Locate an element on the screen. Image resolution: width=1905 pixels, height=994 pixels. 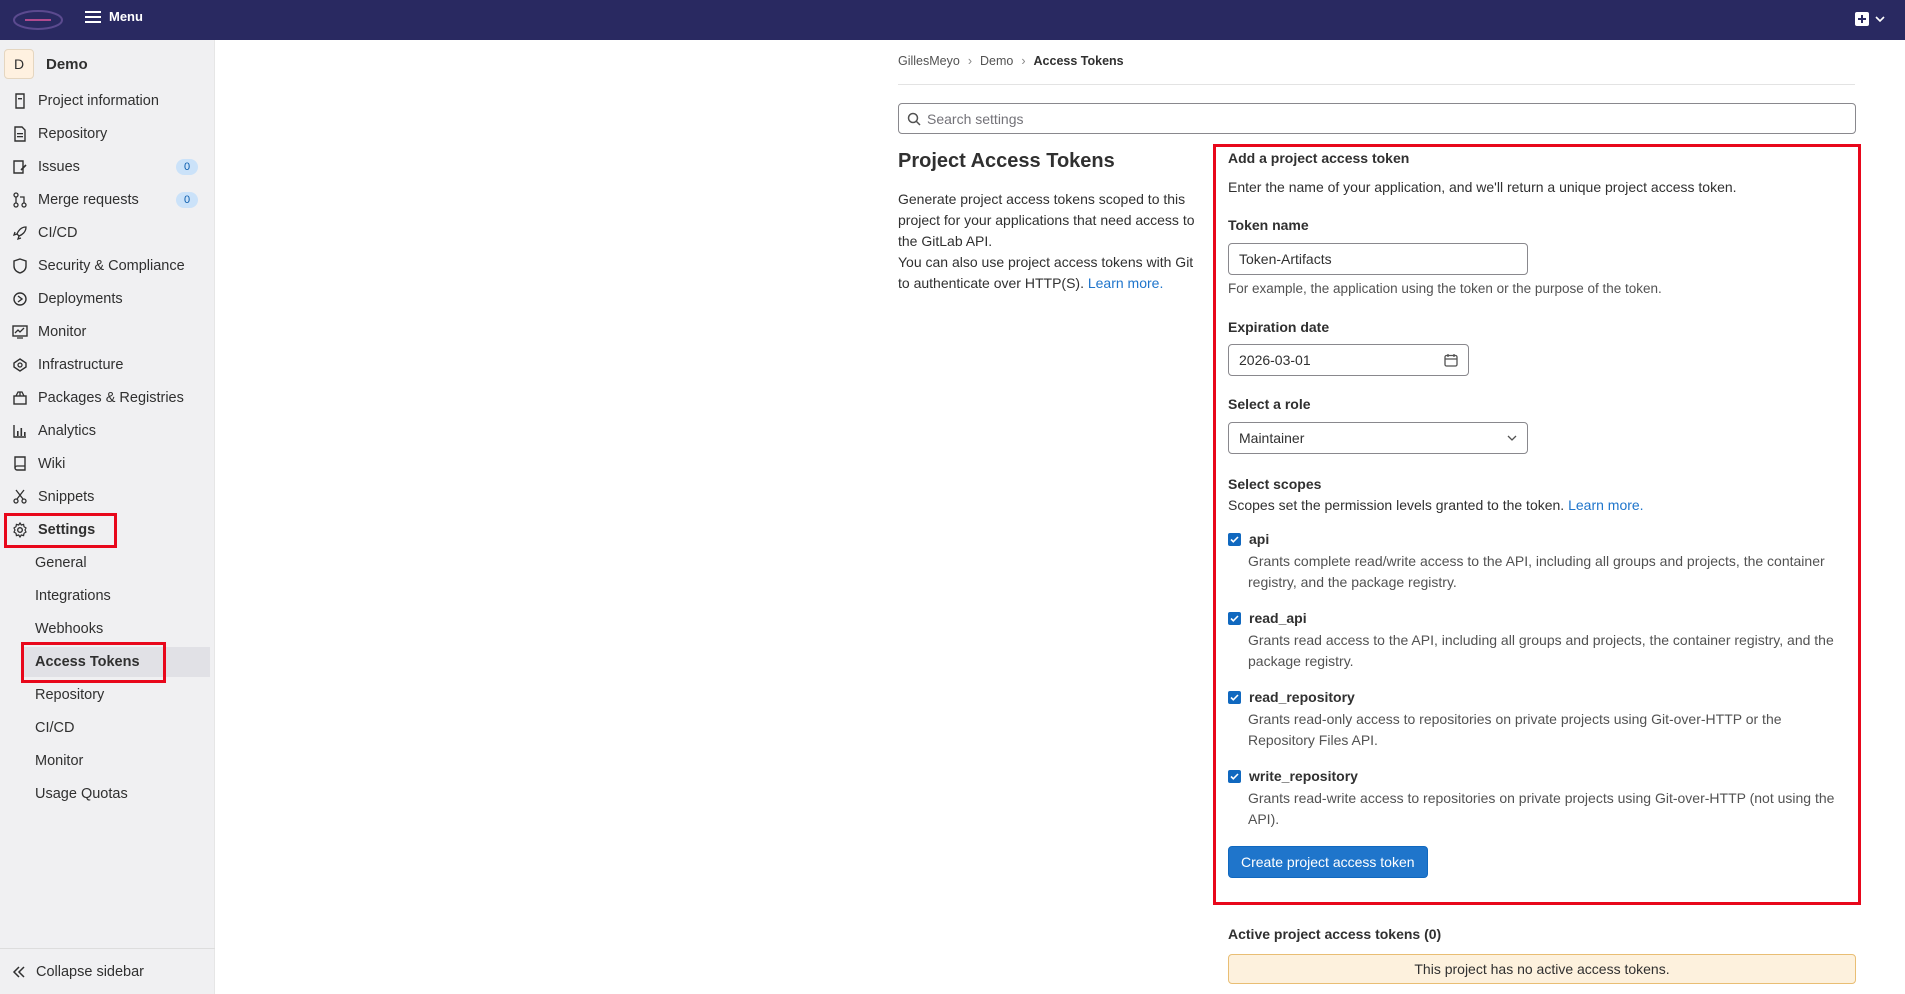
new-dropdown is located at coordinates (1870, 19).